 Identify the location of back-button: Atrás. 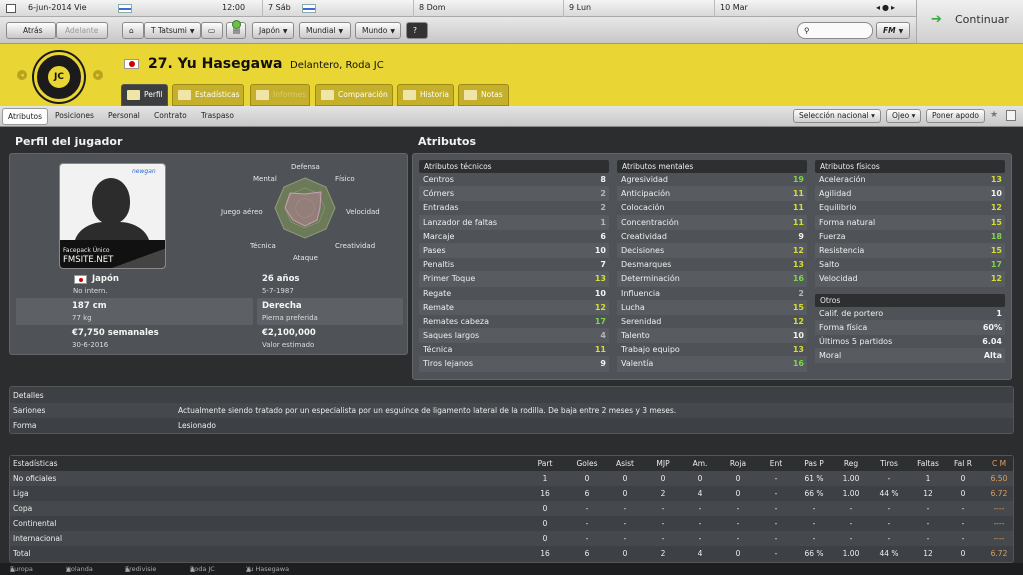
(31, 30).